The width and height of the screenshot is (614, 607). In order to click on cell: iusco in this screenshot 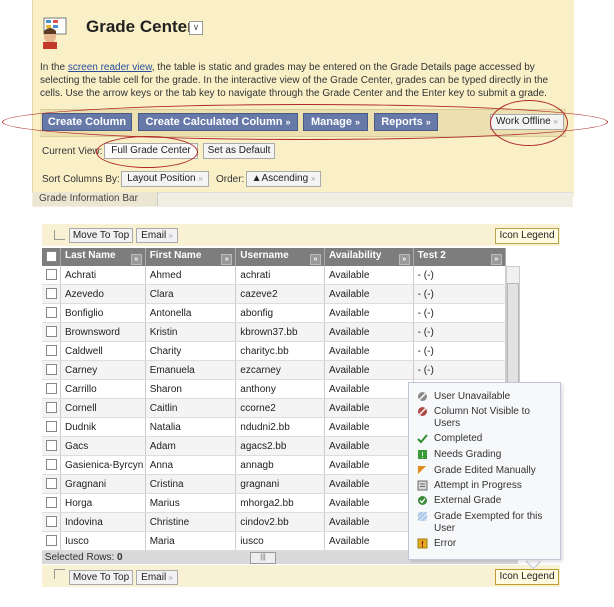, I will do `click(280, 541)`.